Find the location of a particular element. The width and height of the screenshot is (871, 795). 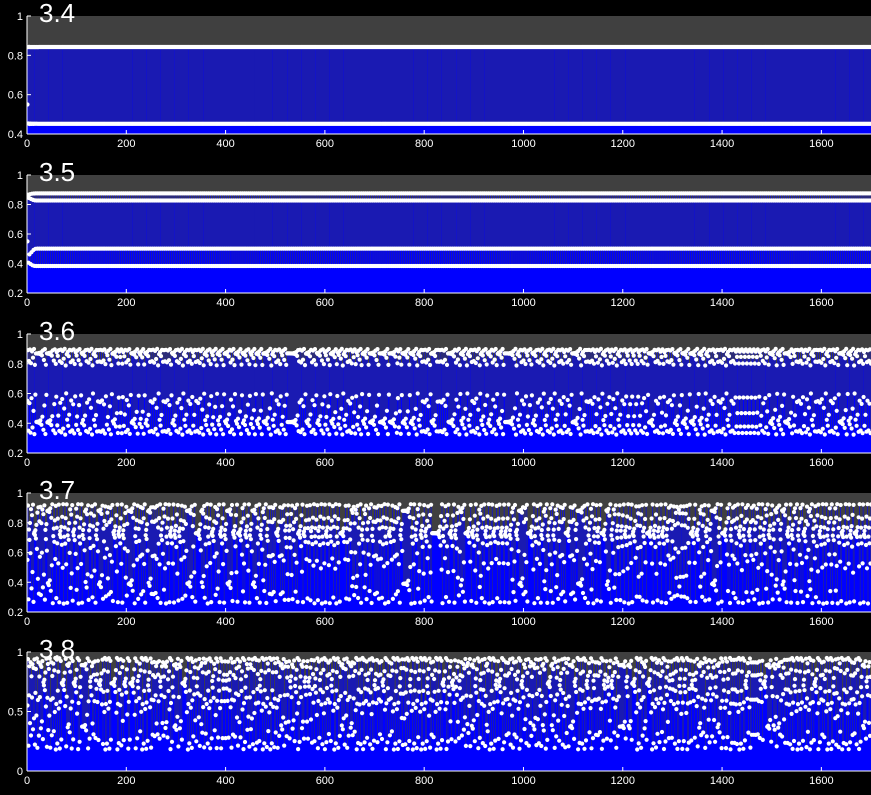

x-tick-label: 600 is located at coordinates (325, 144).